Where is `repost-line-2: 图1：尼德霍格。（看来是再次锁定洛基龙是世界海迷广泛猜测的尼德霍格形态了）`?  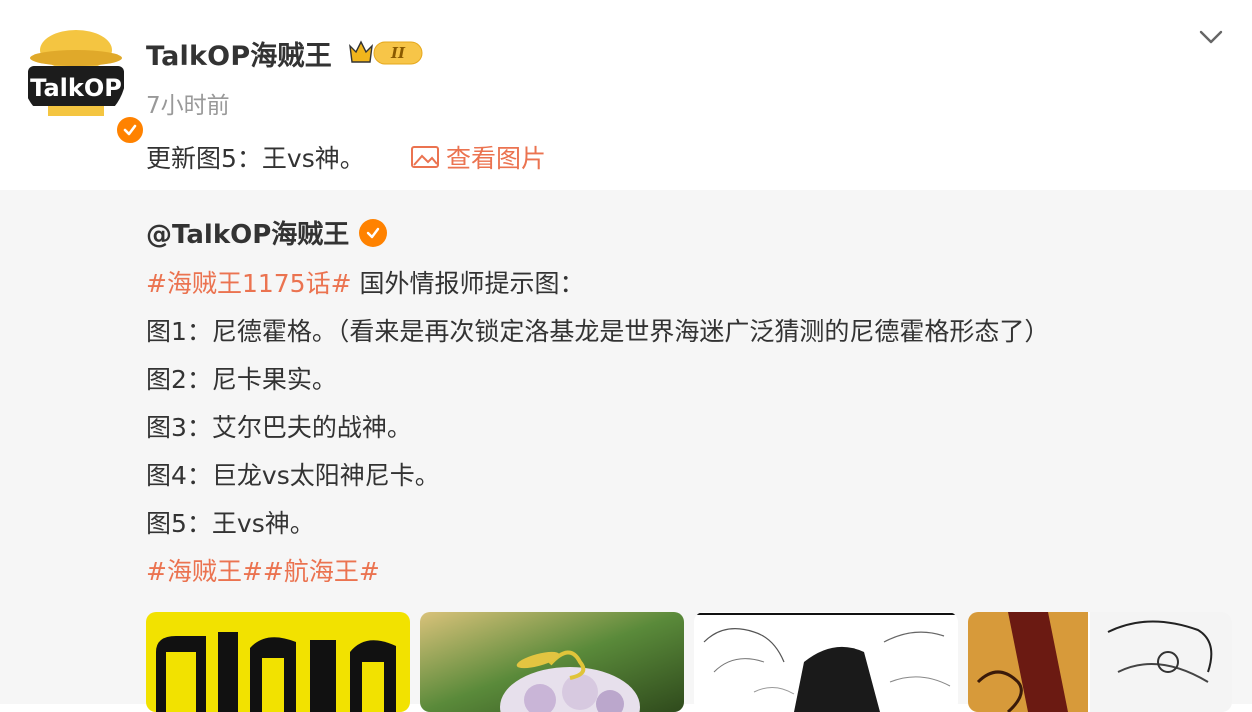 repost-line-2: 图1：尼德霍格。（看来是再次锁定洛基龙是世界海迷广泛猜测的尼德霍格形态了） is located at coordinates (598, 331).